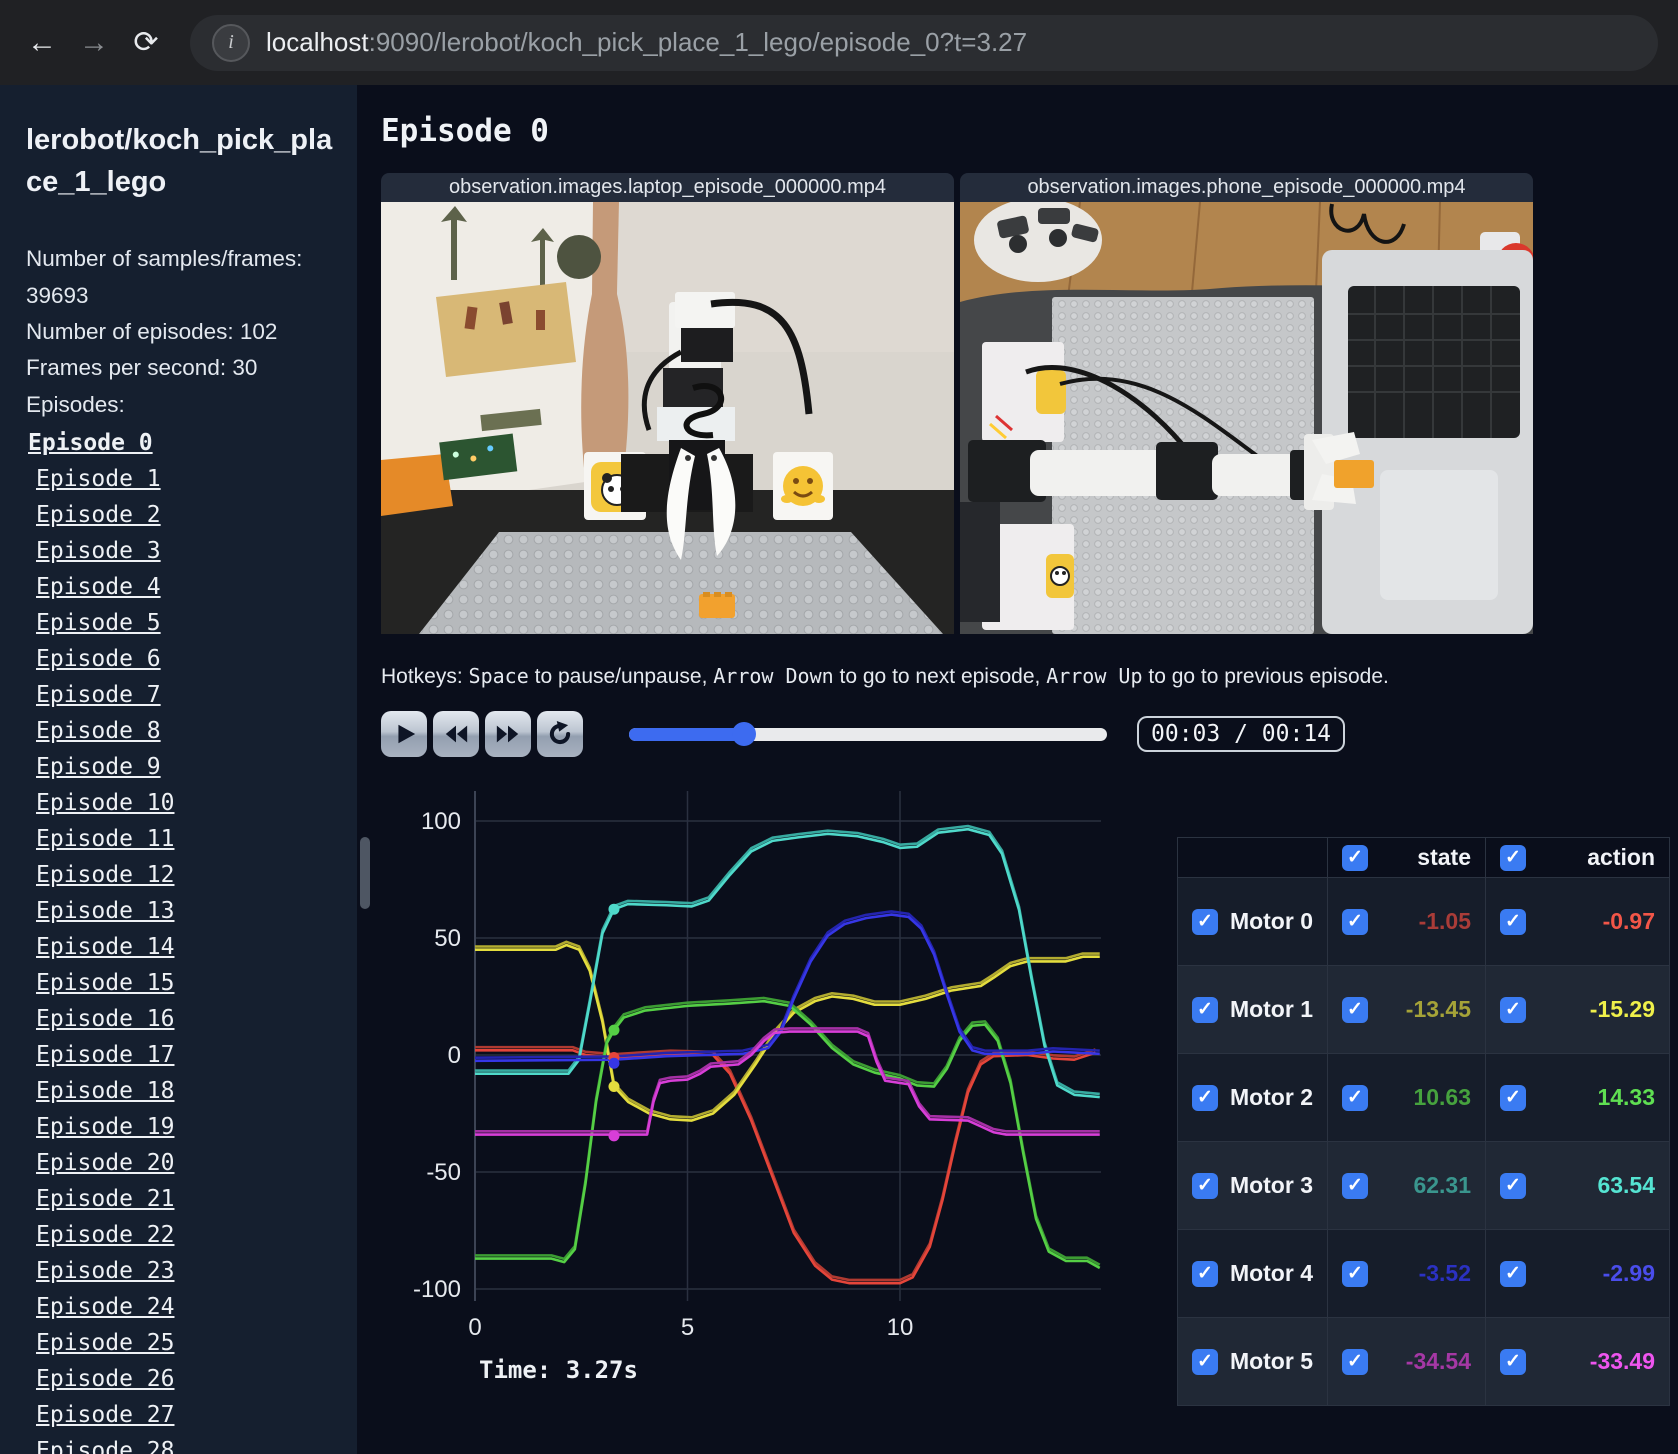 This screenshot has width=1678, height=1454. What do you see at coordinates (98, 731) in the screenshot?
I see `episode-link: Episode 8` at bounding box center [98, 731].